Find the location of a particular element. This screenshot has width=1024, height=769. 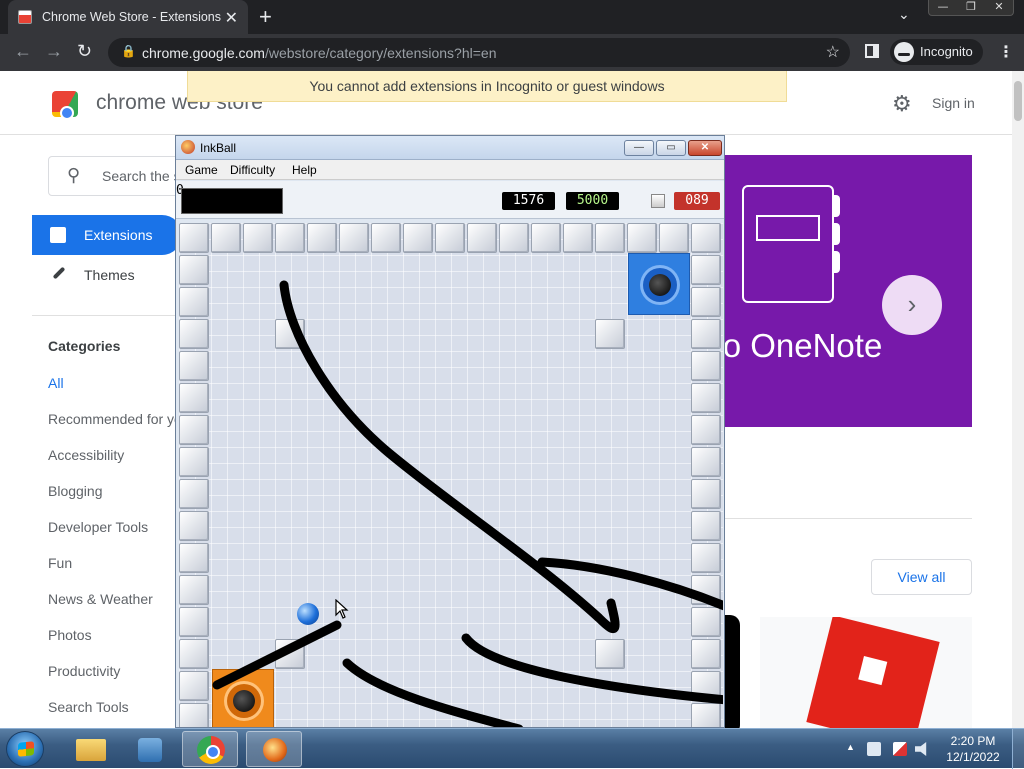

taskbar-explorer-folder-icon is located at coordinates (90, 749).